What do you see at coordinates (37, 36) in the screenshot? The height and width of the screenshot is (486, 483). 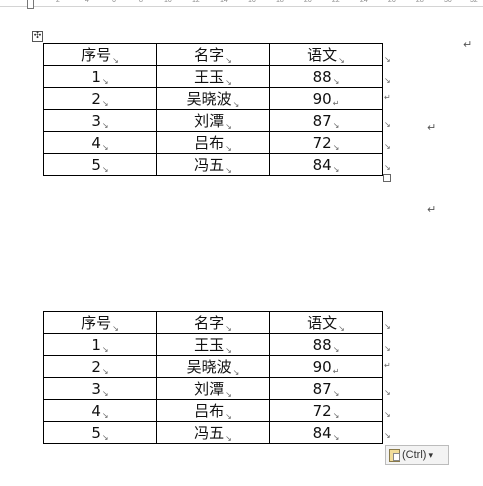 I see `table-move-handle-icon: ✣` at bounding box center [37, 36].